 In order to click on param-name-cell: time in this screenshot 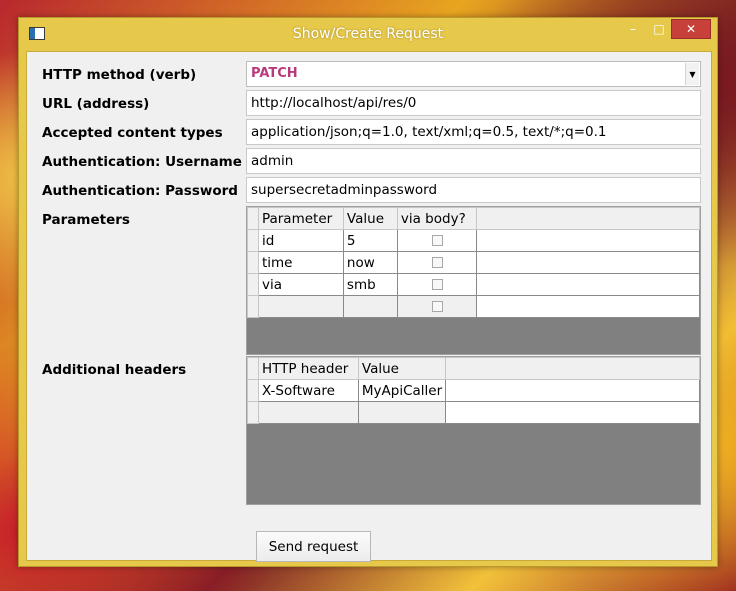, I will do `click(300, 262)`.